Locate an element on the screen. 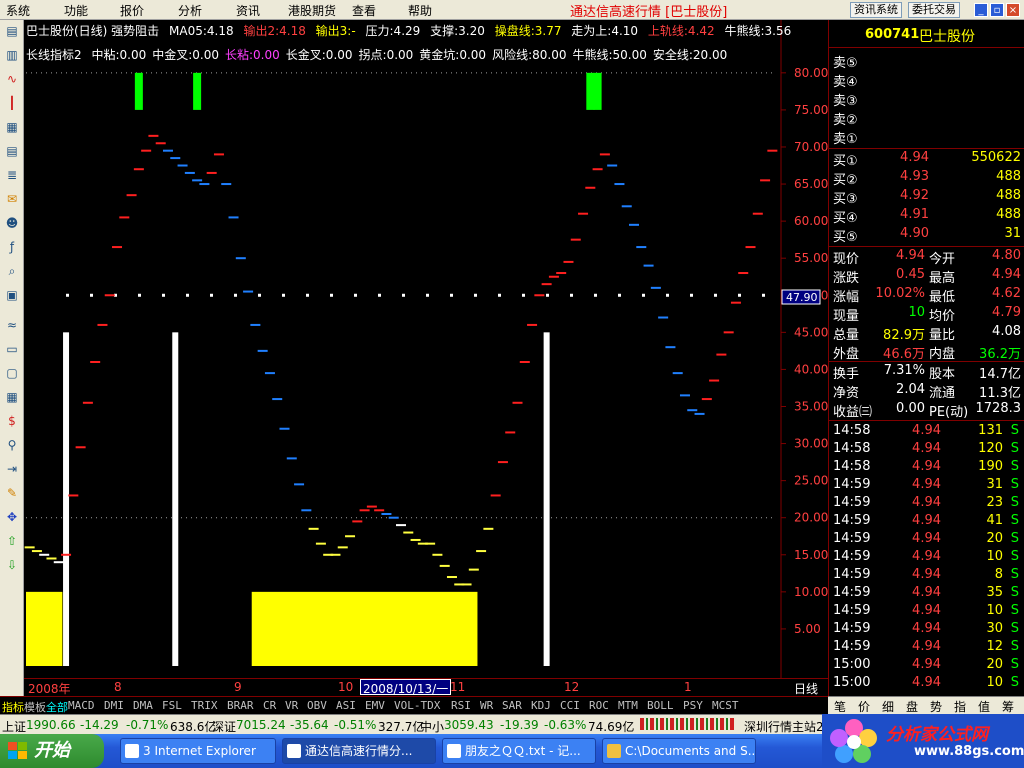  watermark-url: www.88gs.com is located at coordinates (969, 751).